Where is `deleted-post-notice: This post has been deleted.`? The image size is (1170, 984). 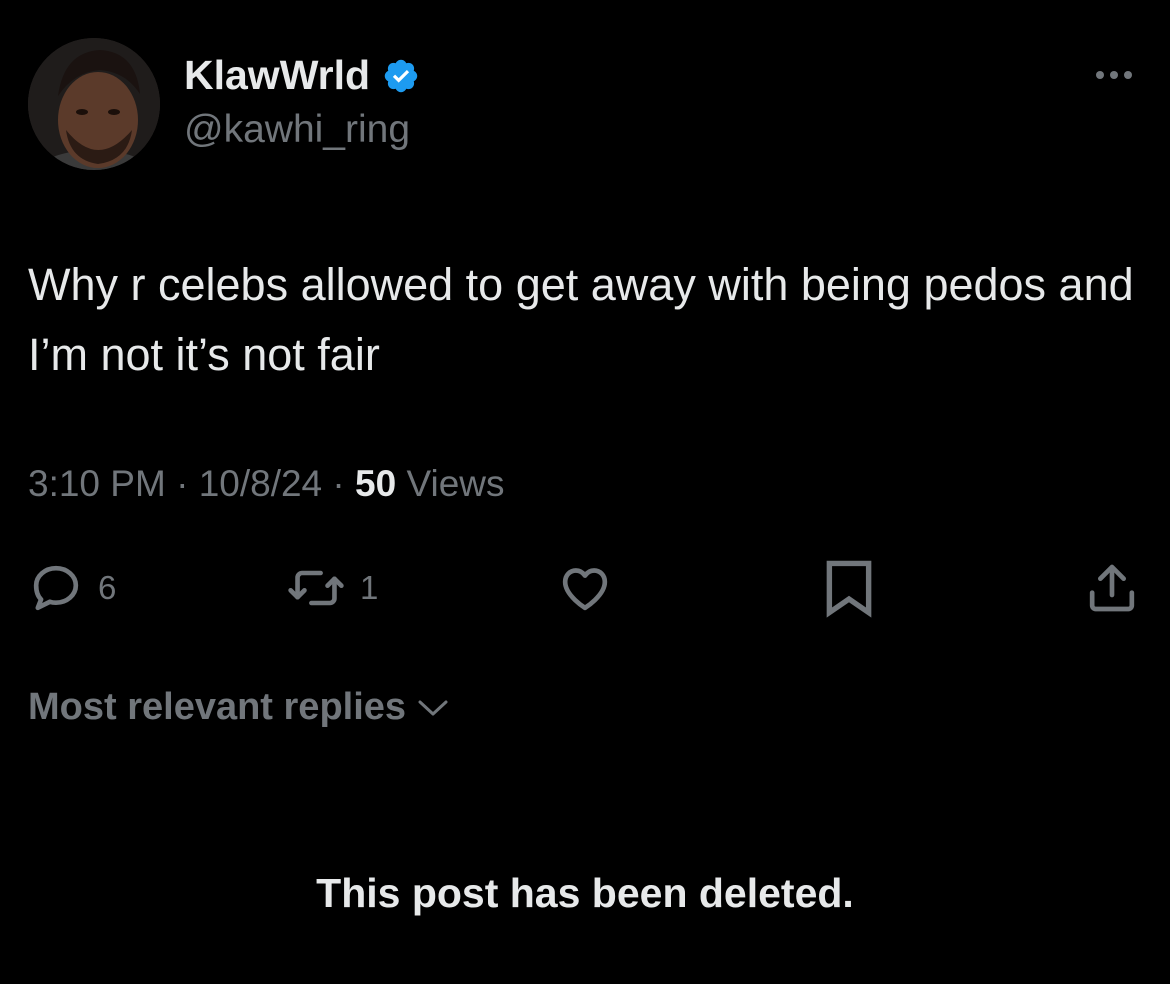 deleted-post-notice: This post has been deleted. is located at coordinates (585, 893).